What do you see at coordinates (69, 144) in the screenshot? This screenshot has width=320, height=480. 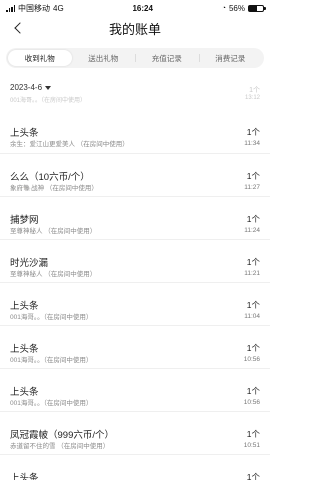 I see `gift-sender: 余生：爱江山更爱美人 （在房间中使用）` at bounding box center [69, 144].